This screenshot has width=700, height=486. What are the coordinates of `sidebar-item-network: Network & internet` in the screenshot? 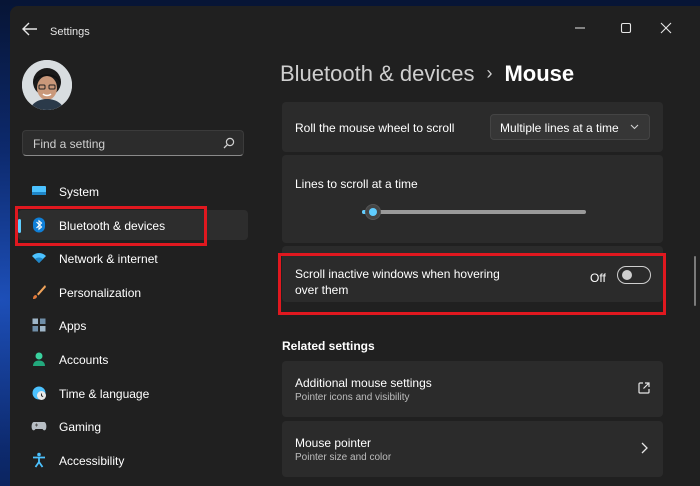 It's located at (133, 258).